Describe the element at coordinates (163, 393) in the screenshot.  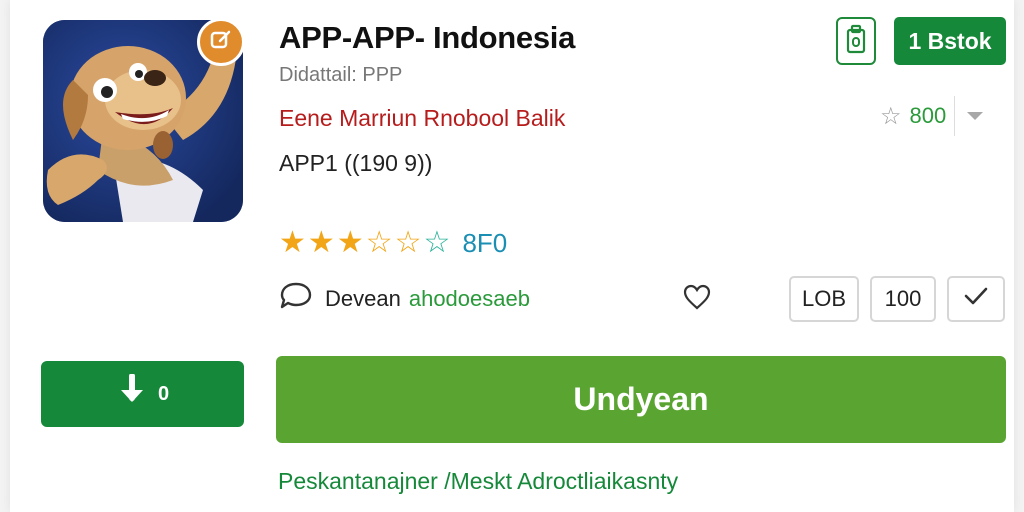
I see `download-count: 0` at that location.